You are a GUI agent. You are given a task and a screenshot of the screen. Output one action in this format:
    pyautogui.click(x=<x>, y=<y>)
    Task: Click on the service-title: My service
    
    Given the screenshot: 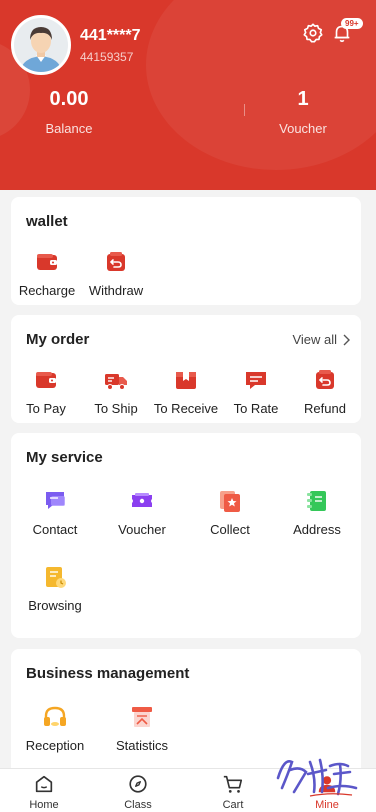 What is the action you would take?
    pyautogui.click(x=64, y=457)
    